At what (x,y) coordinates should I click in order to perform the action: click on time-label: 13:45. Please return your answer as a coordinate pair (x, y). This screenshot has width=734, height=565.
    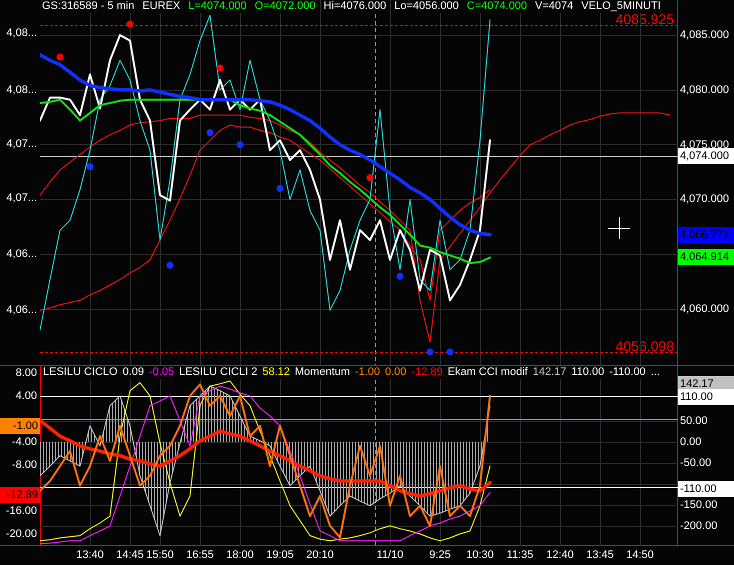
    Looking at the image, I should click on (600, 555).